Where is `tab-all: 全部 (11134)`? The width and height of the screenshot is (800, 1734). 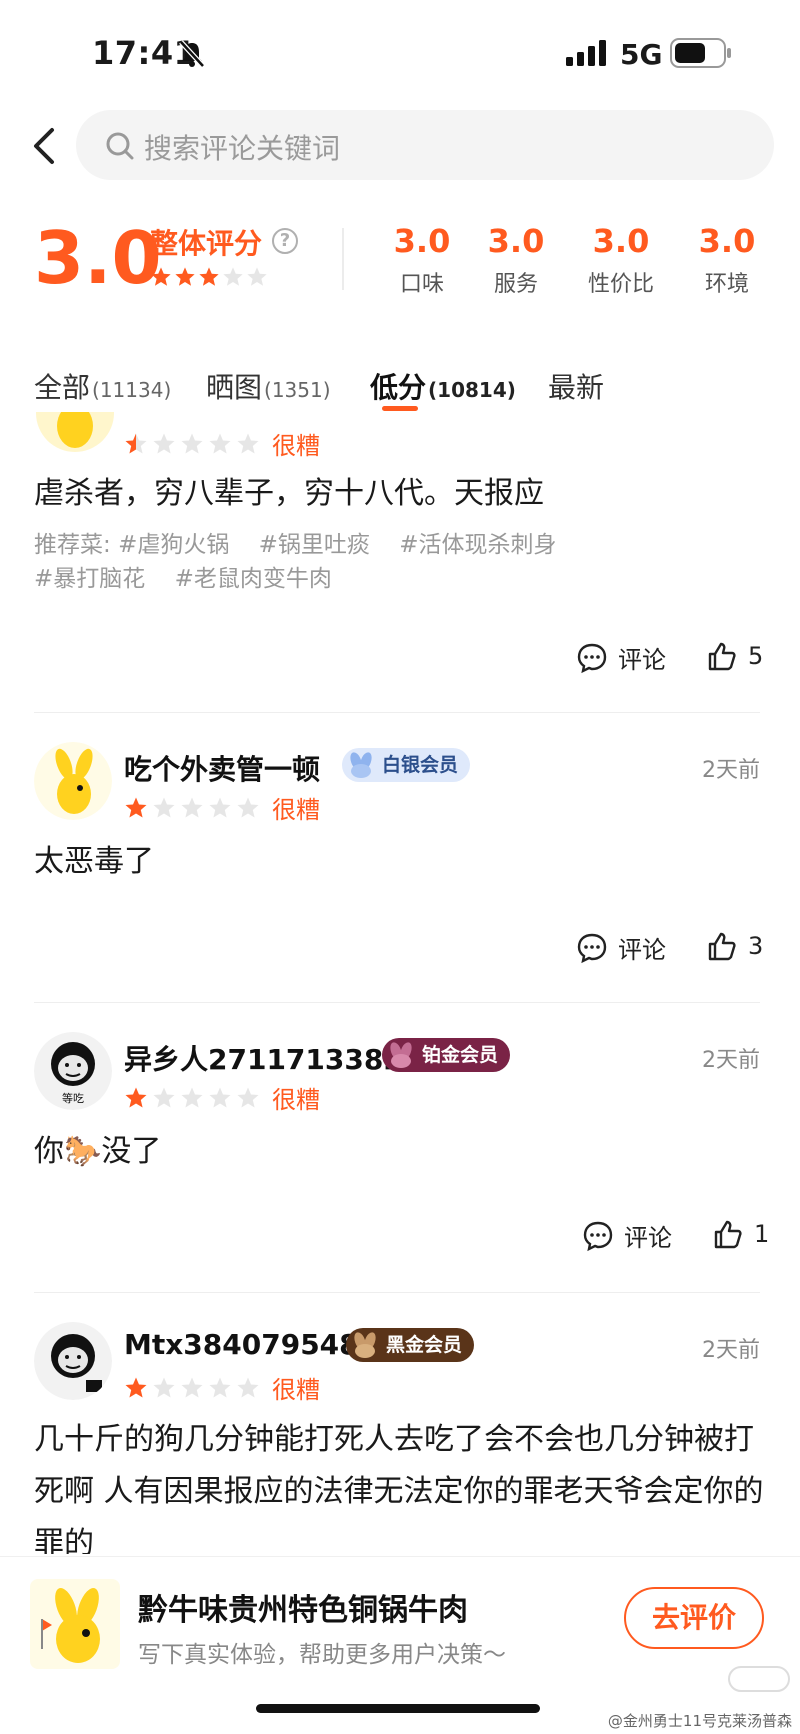 tab-all: 全部 (11134) is located at coordinates (102, 386).